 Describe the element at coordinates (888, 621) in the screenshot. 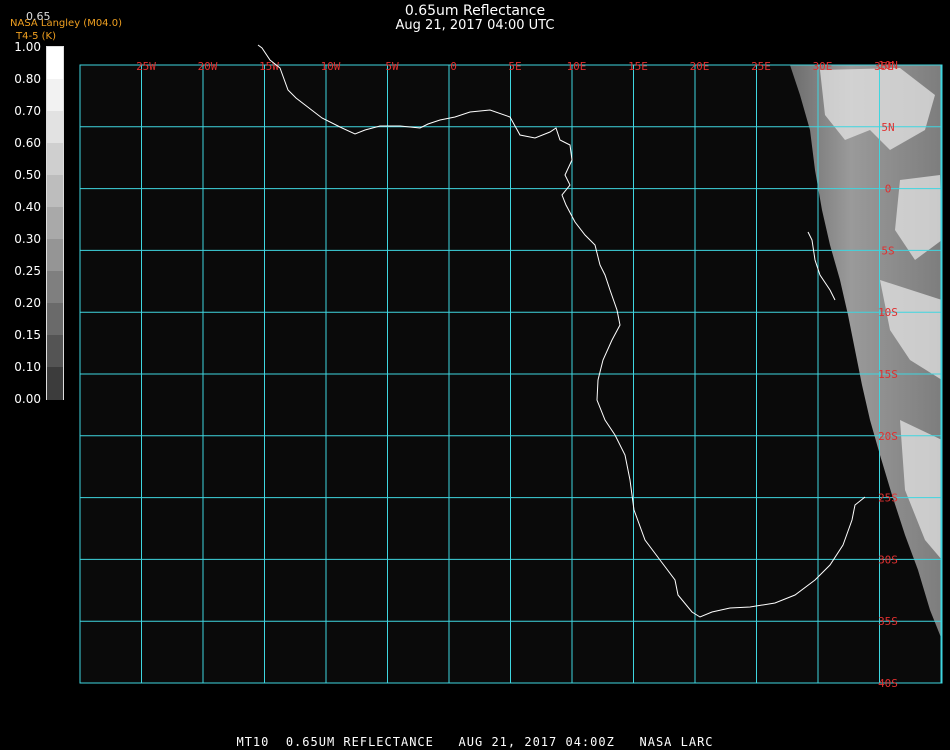

I see `latitude-label: 35S` at that location.